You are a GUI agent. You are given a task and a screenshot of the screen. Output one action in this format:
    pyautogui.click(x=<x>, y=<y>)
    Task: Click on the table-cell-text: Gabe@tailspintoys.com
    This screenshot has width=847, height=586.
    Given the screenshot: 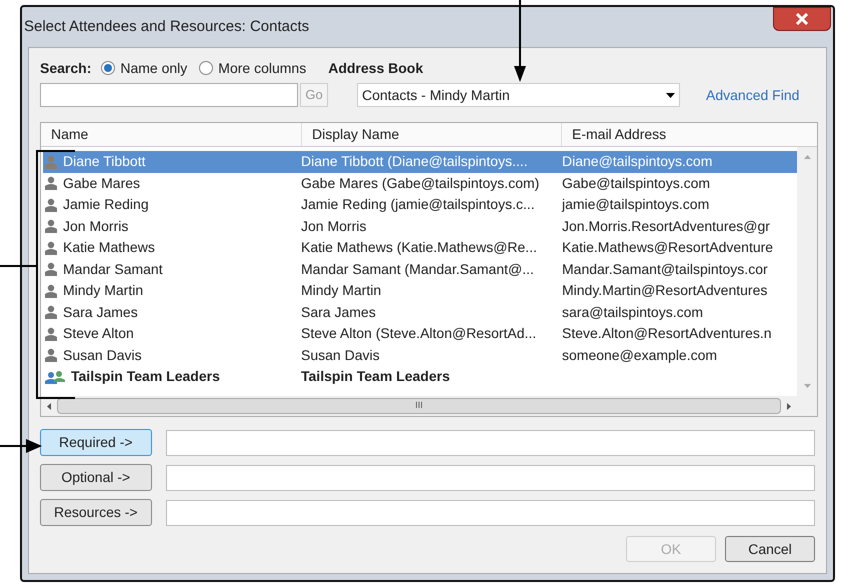 What is the action you would take?
    pyautogui.click(x=636, y=183)
    